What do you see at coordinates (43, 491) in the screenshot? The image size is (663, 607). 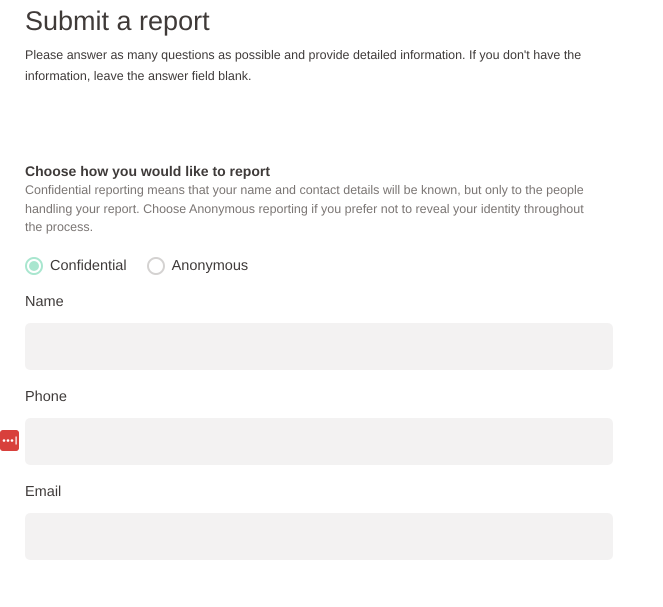 I see `field-label: Email` at bounding box center [43, 491].